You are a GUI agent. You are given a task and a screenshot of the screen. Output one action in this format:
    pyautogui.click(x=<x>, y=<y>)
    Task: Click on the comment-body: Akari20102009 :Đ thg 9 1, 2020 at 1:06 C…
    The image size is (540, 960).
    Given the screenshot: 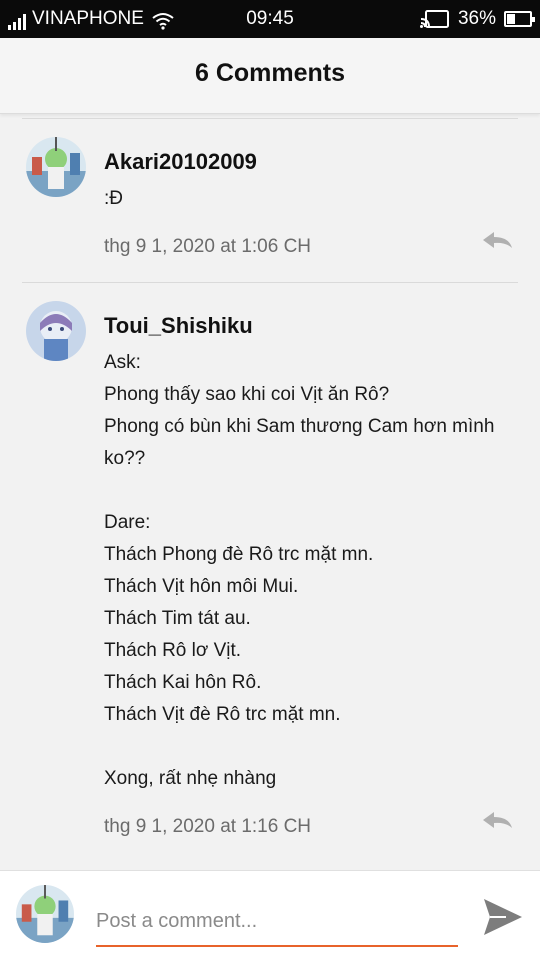 What is the action you would take?
    pyautogui.click(x=311, y=190)
    